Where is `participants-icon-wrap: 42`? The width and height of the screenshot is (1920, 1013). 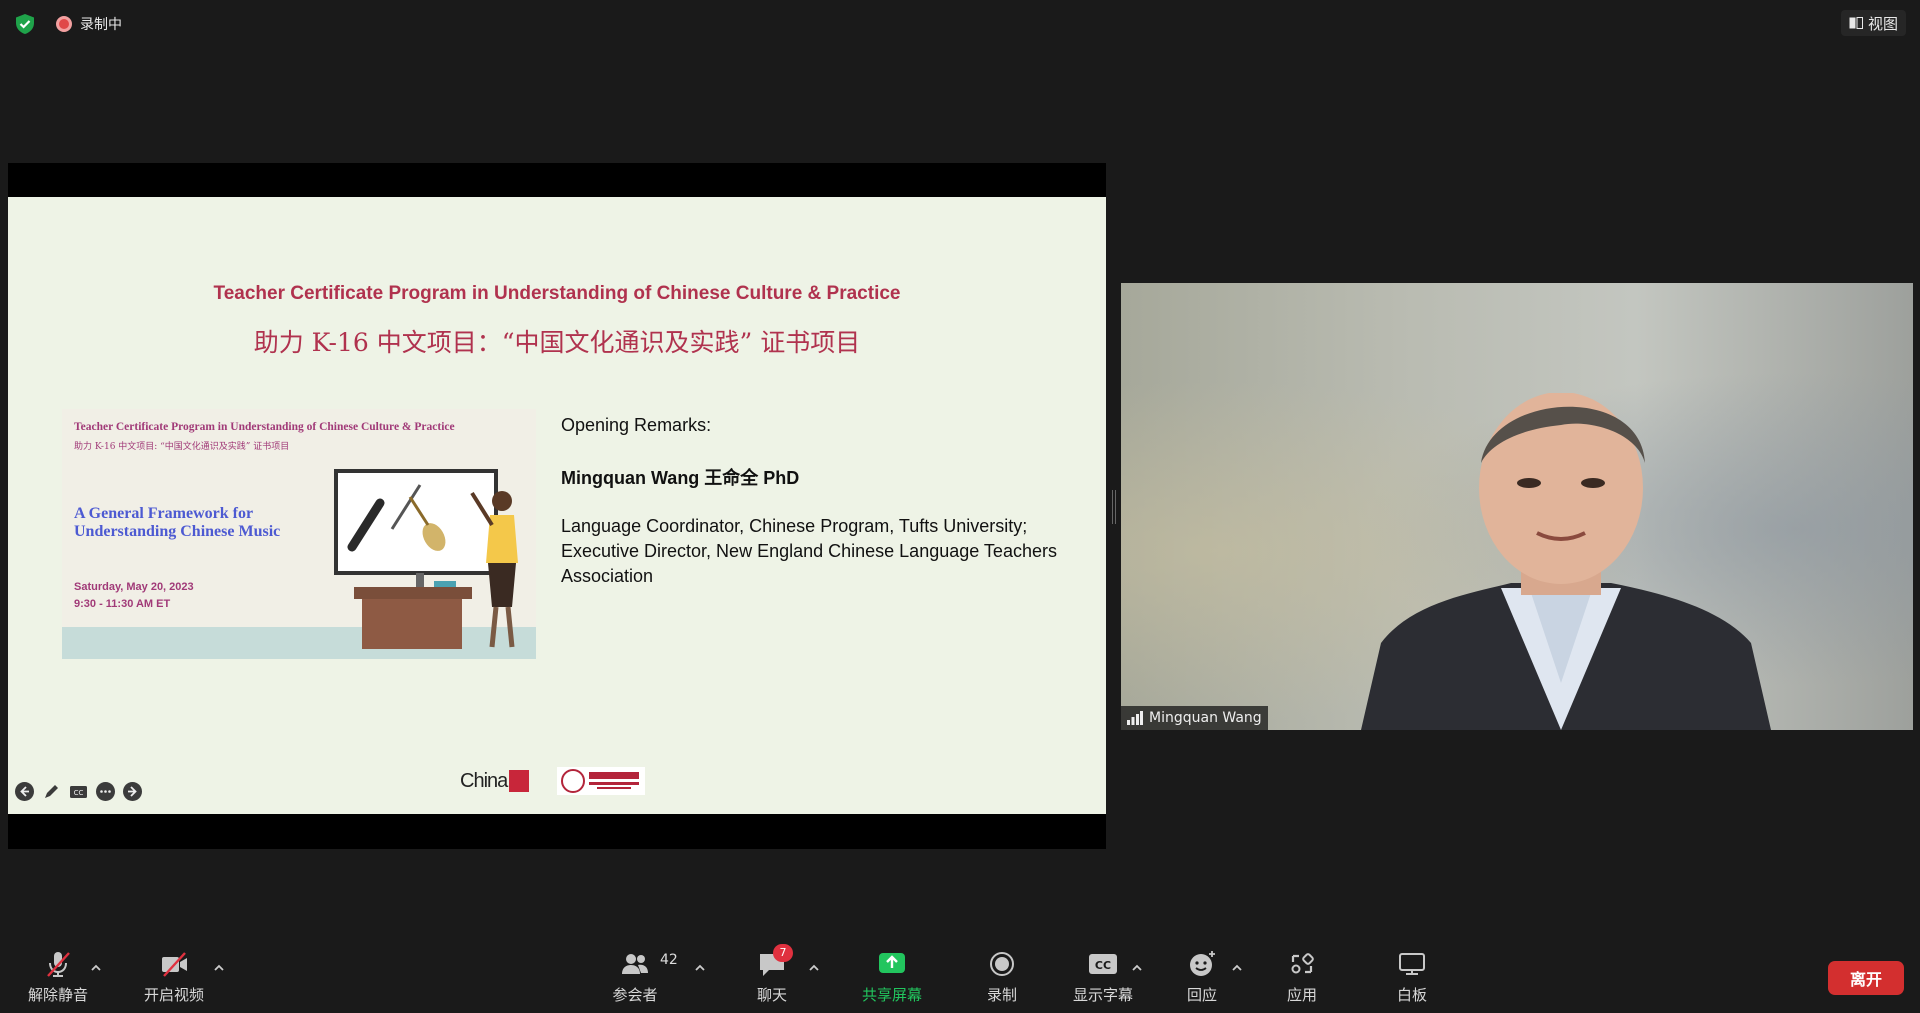
participants-icon-wrap: 42 is located at coordinates (649, 964).